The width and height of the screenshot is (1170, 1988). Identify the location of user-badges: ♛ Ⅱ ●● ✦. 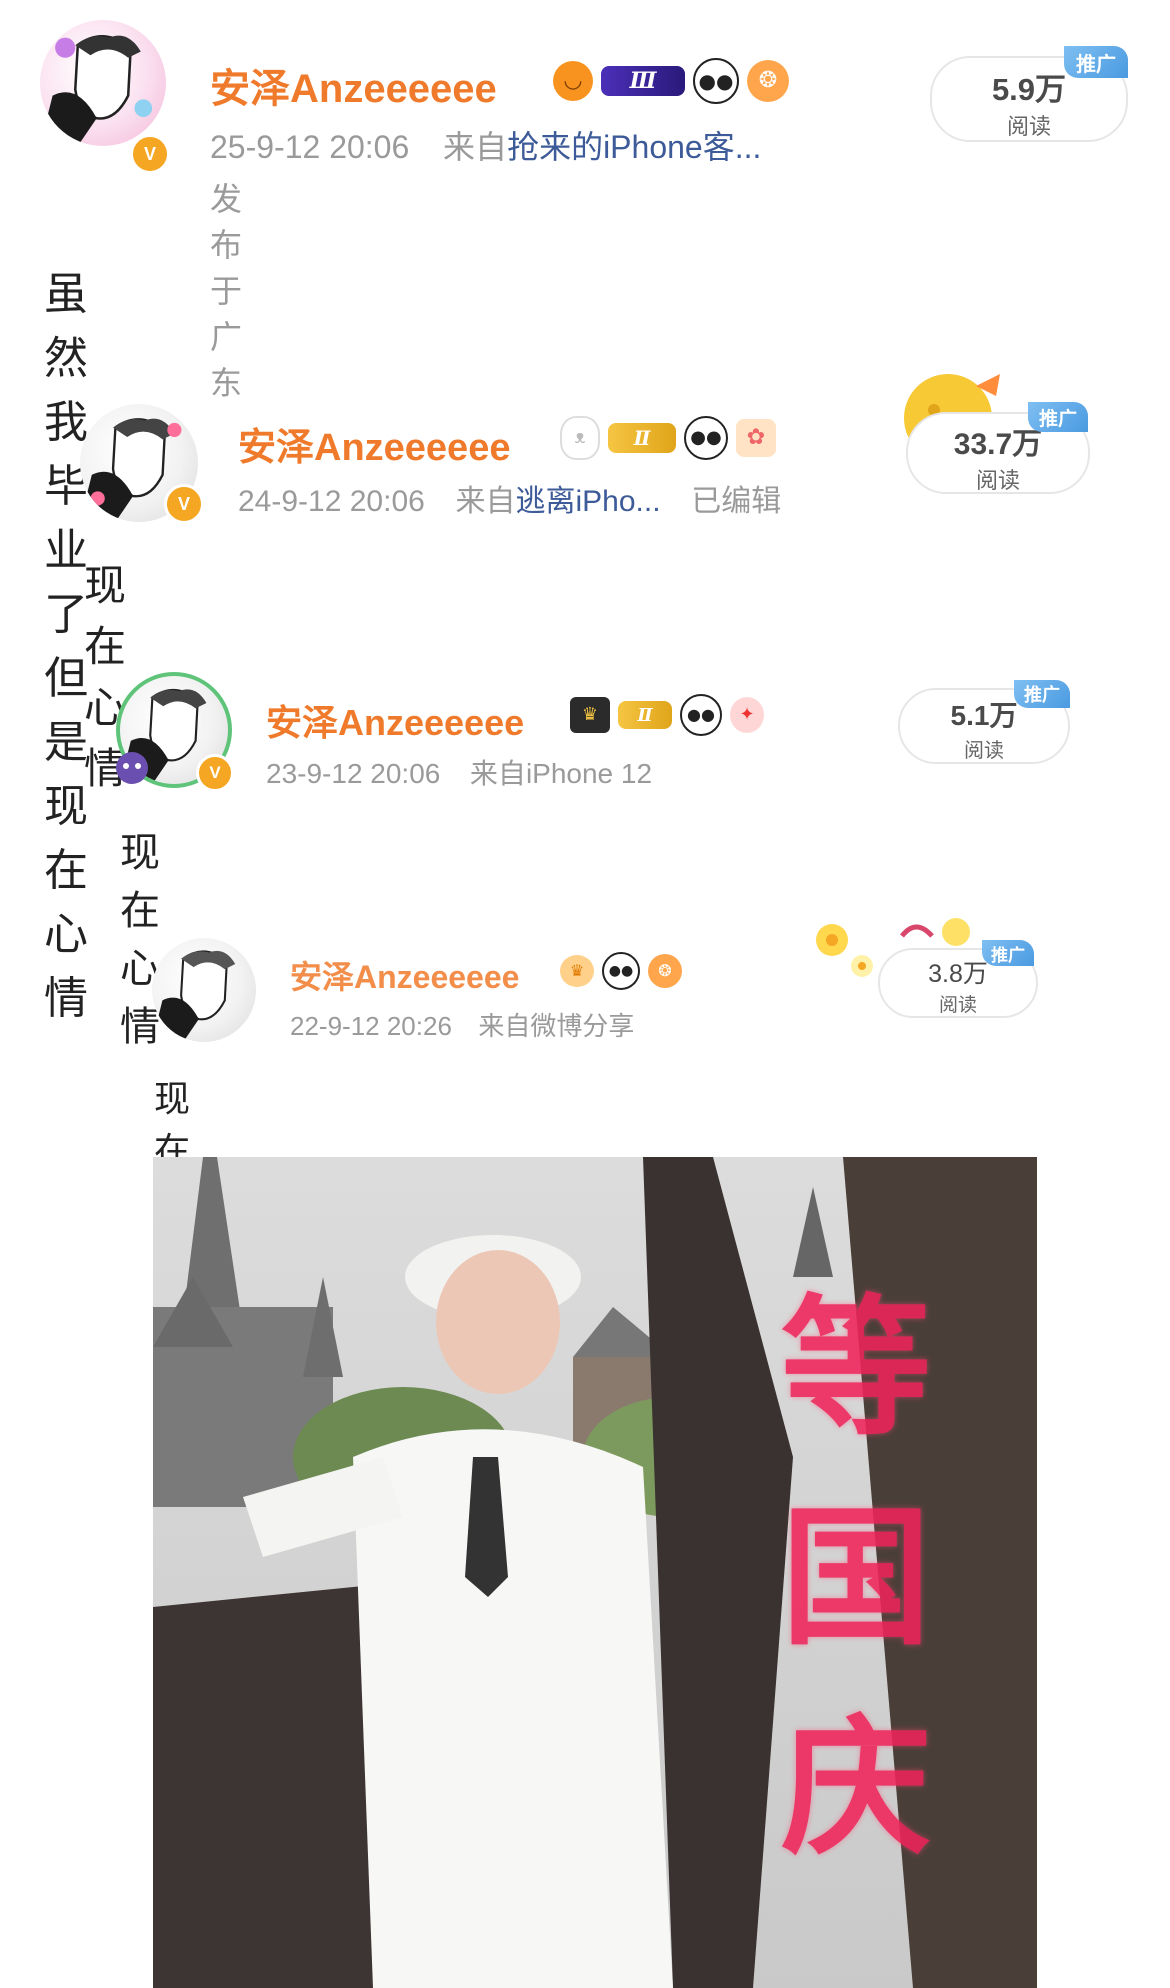
(671, 715).